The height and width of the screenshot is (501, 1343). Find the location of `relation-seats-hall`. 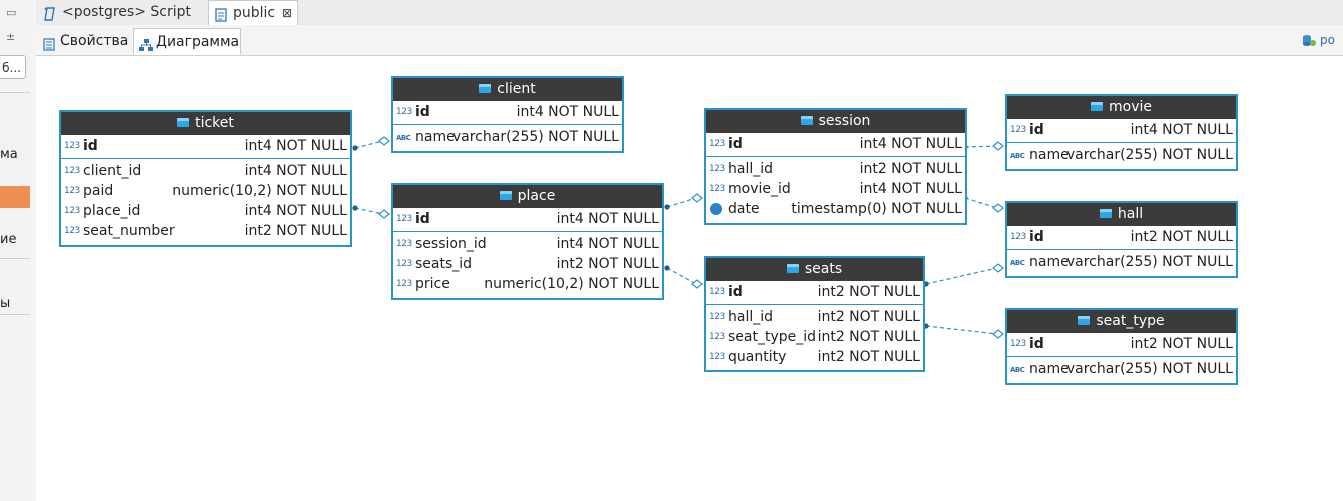

relation-seats-hall is located at coordinates (961, 276).